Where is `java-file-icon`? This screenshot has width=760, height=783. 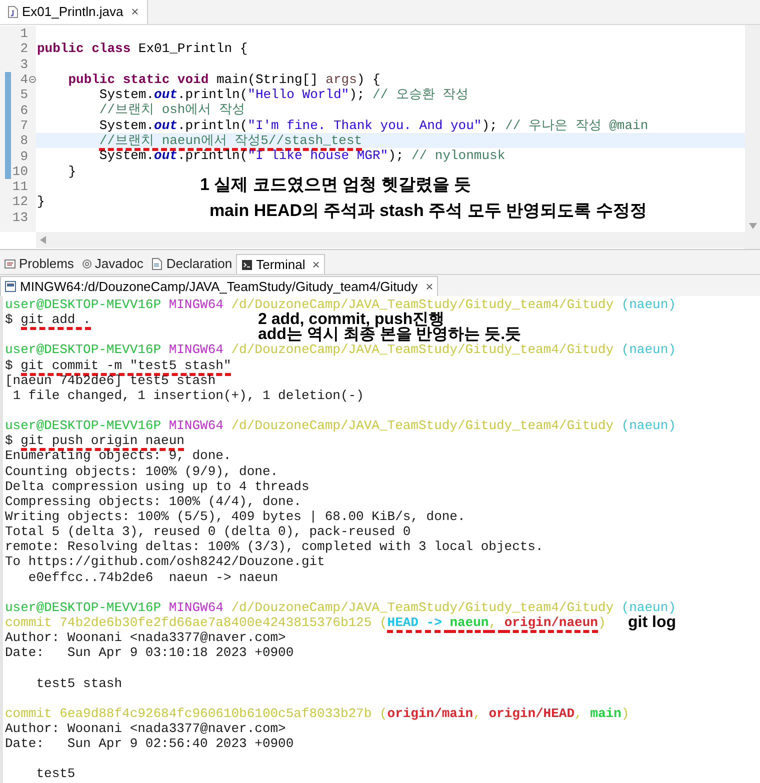
java-file-icon is located at coordinates (13, 12).